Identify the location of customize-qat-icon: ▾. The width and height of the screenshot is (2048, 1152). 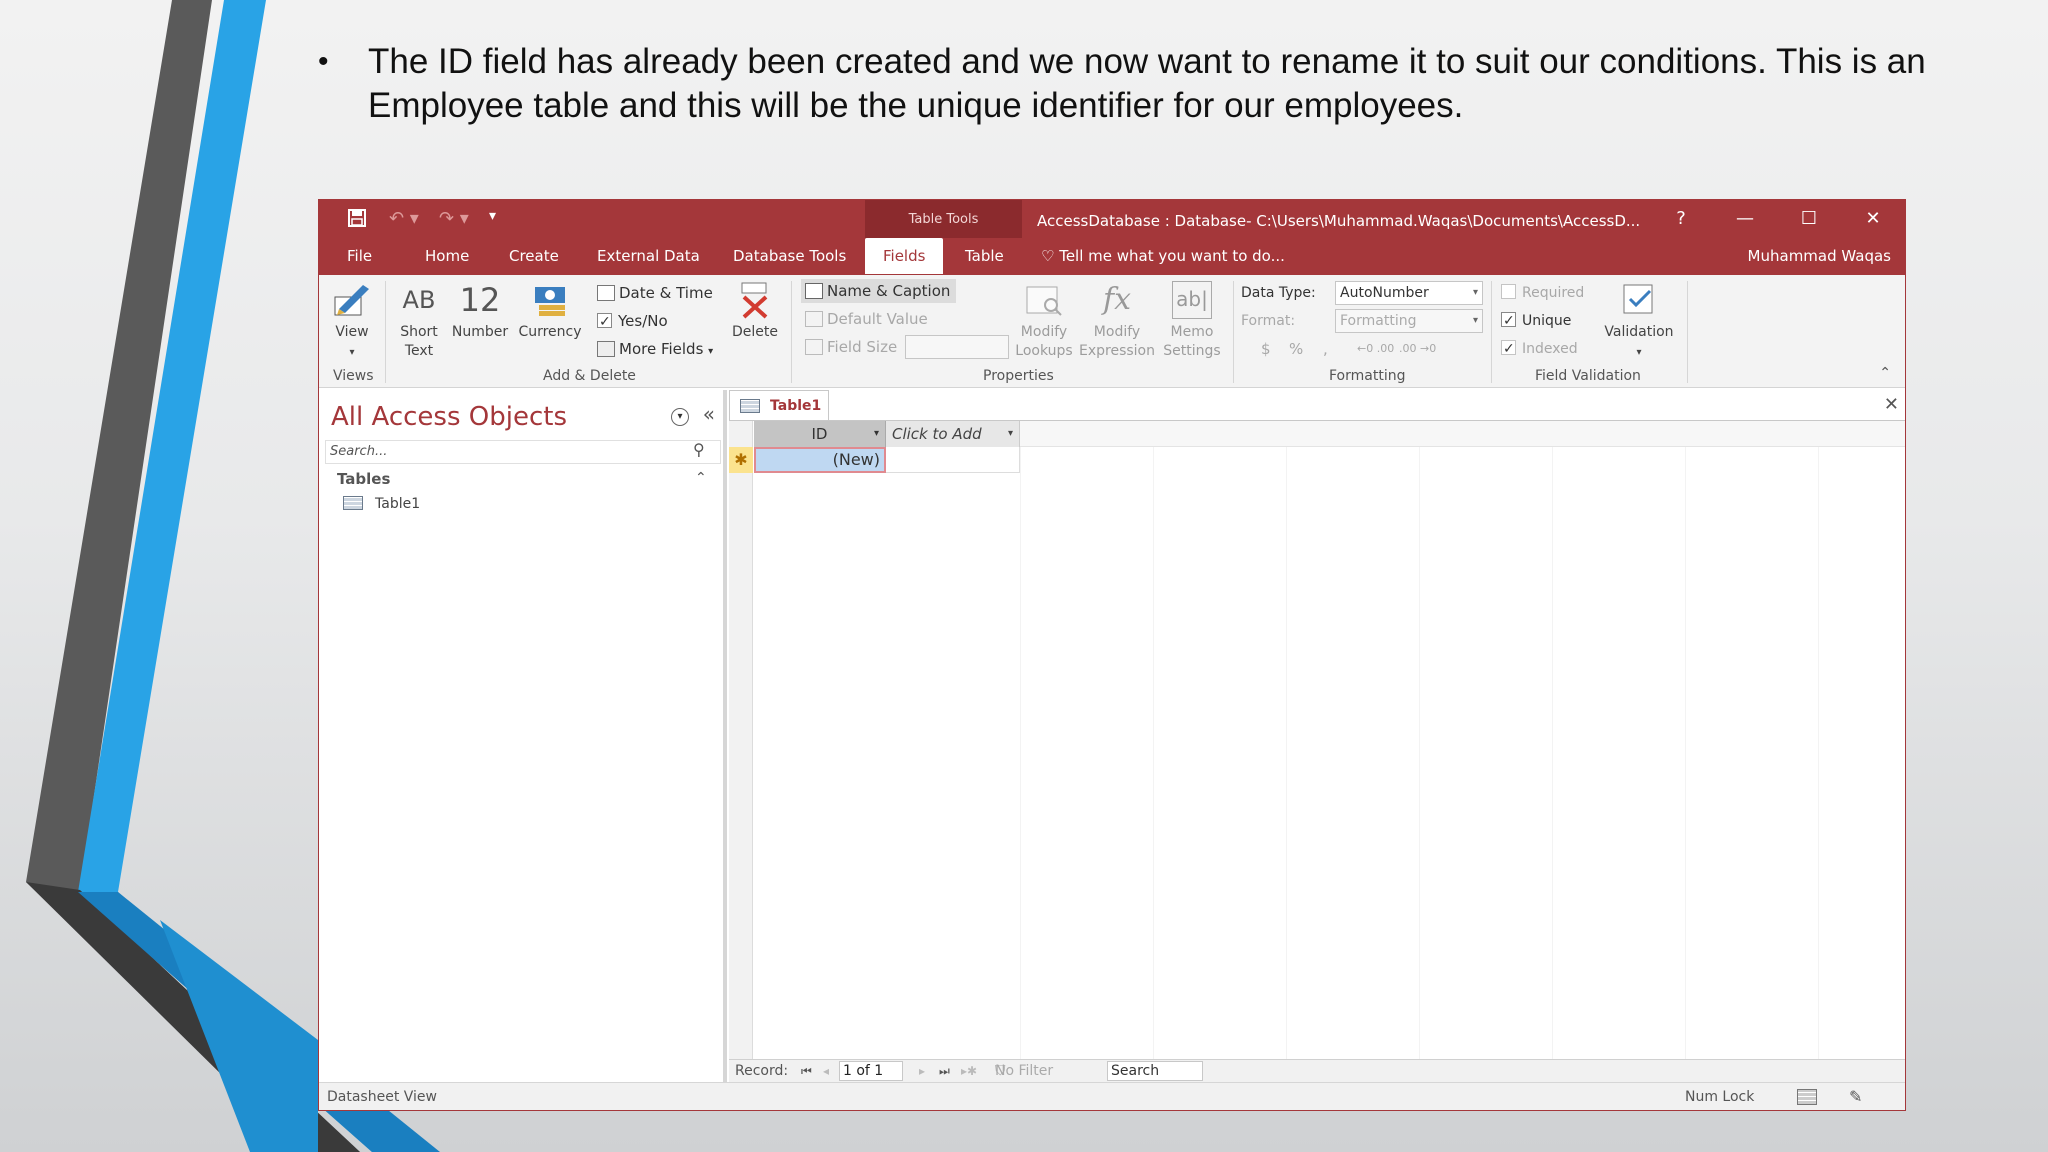
(492, 216).